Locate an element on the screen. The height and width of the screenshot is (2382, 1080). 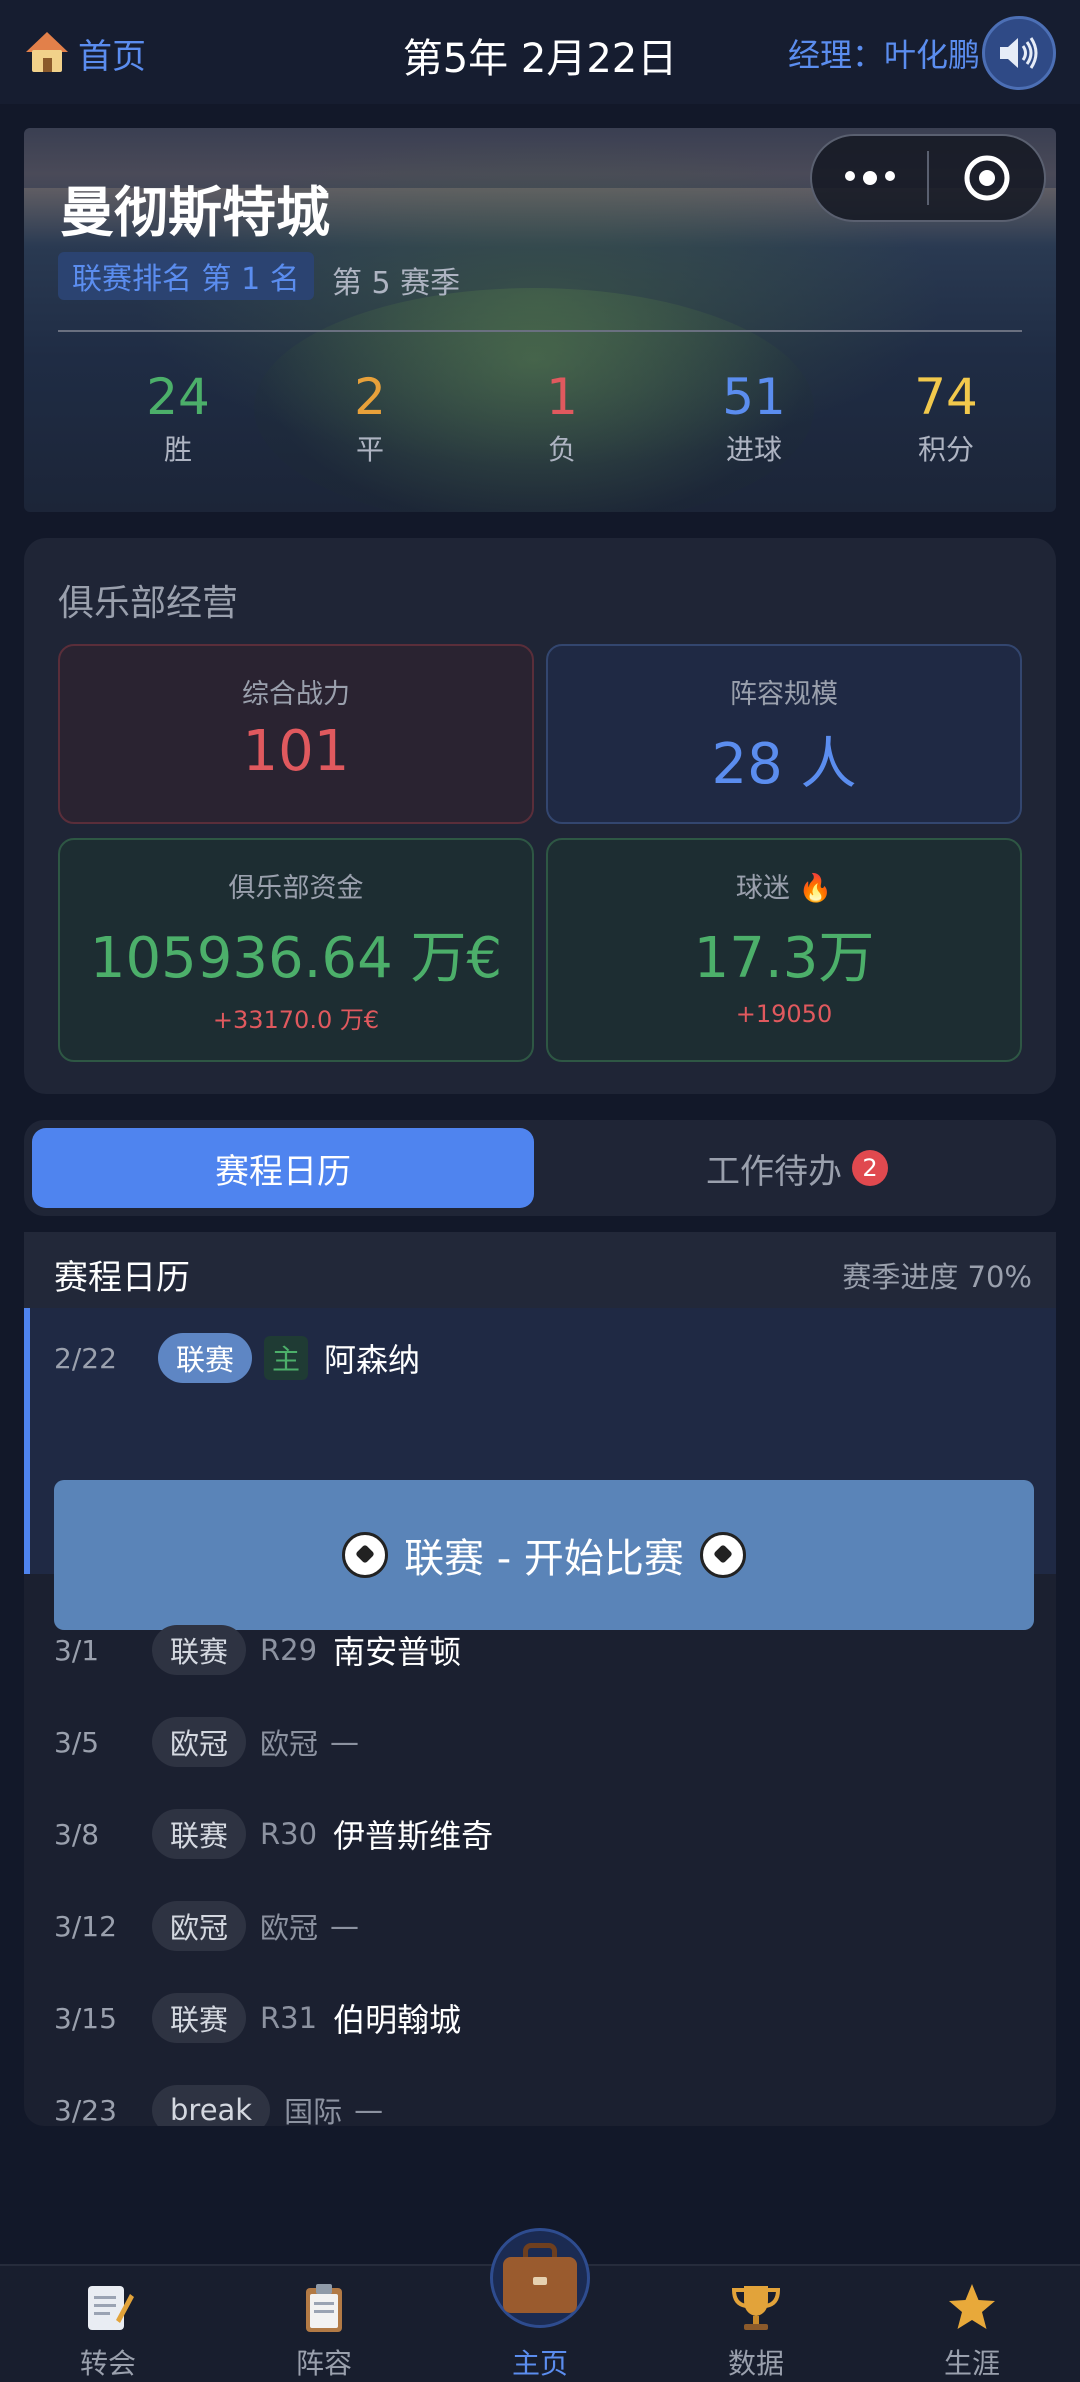
nav-career: 生涯 is located at coordinates (972, 2324).